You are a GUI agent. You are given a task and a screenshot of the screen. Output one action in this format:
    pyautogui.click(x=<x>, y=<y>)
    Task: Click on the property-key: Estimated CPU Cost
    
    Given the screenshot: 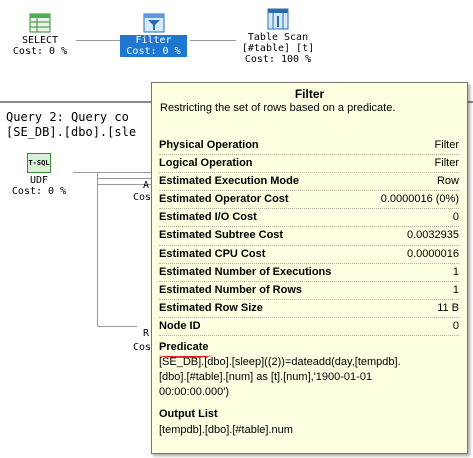 What is the action you would take?
    pyautogui.click(x=212, y=253)
    